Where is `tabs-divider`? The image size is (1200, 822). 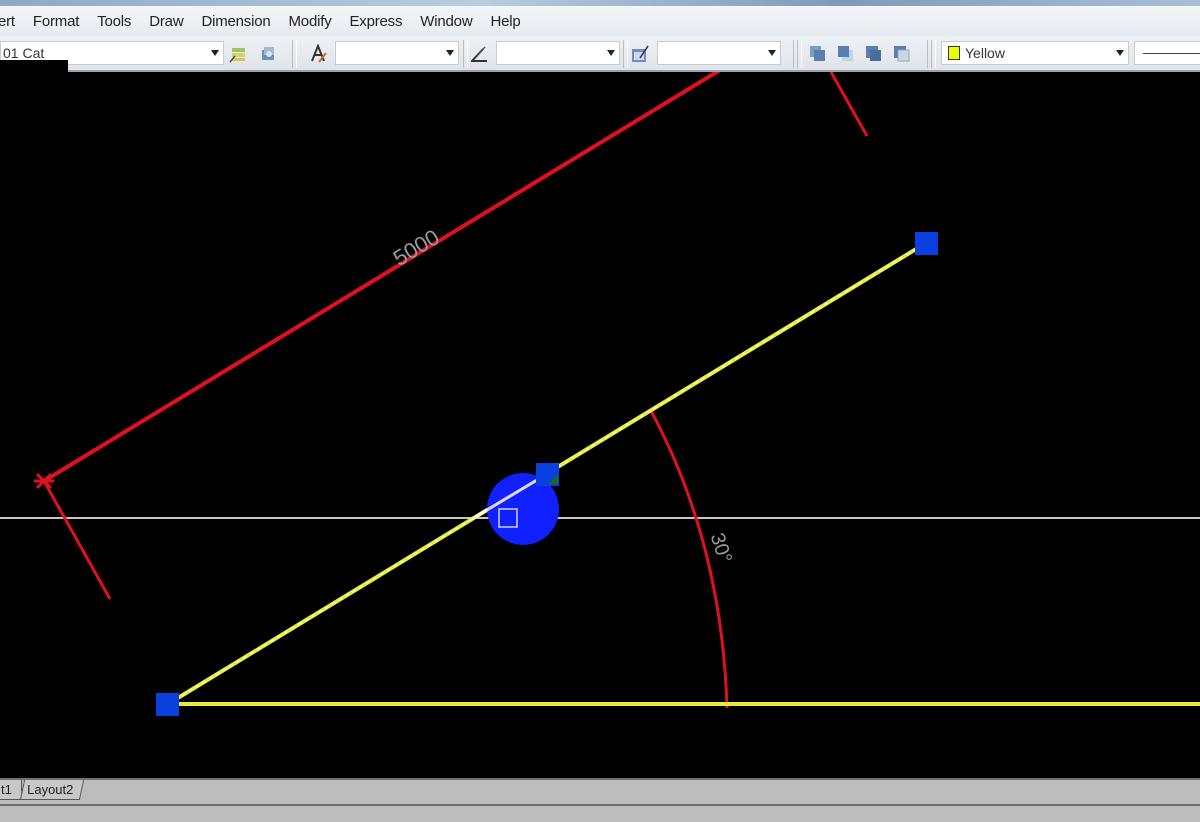
tabs-divider is located at coordinates (600, 805).